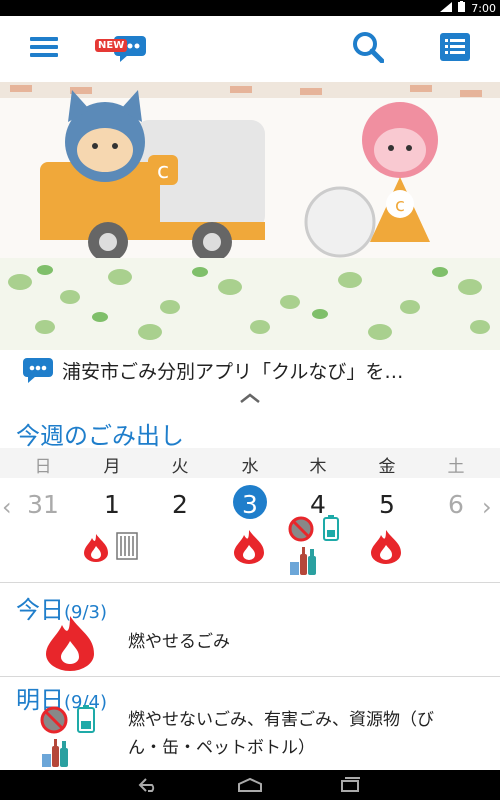 The height and width of the screenshot is (800, 500). I want to click on home-icon, so click(250, 787).